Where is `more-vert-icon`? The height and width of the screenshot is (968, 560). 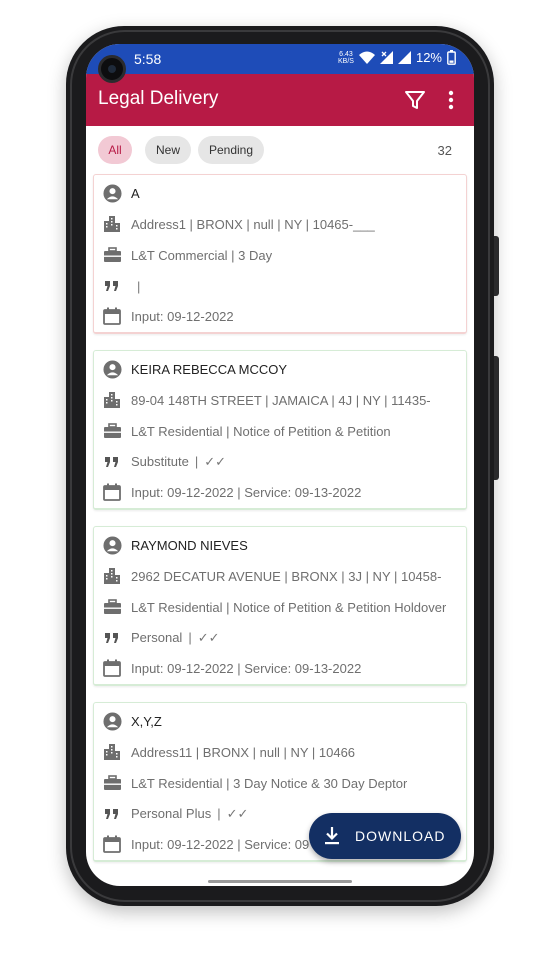 more-vert-icon is located at coordinates (451, 100).